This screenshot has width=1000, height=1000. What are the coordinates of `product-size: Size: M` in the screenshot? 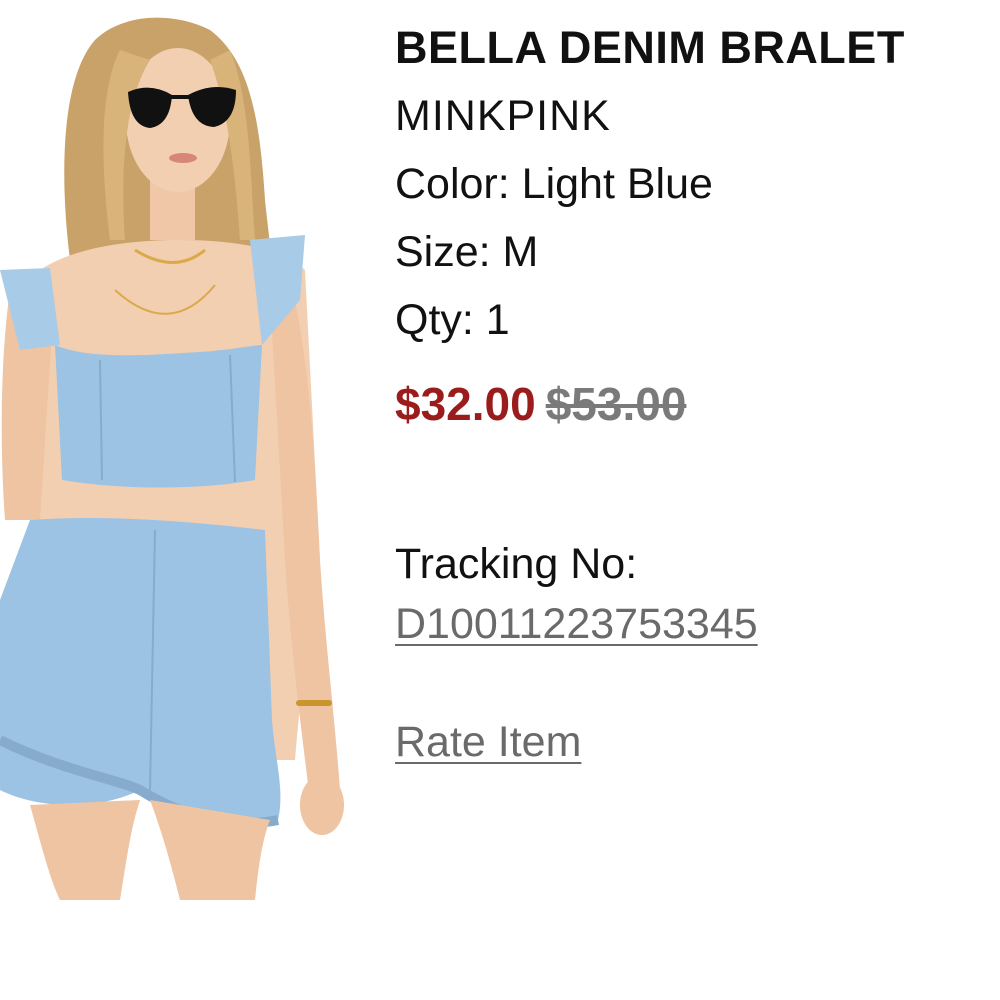 It's located at (467, 252).